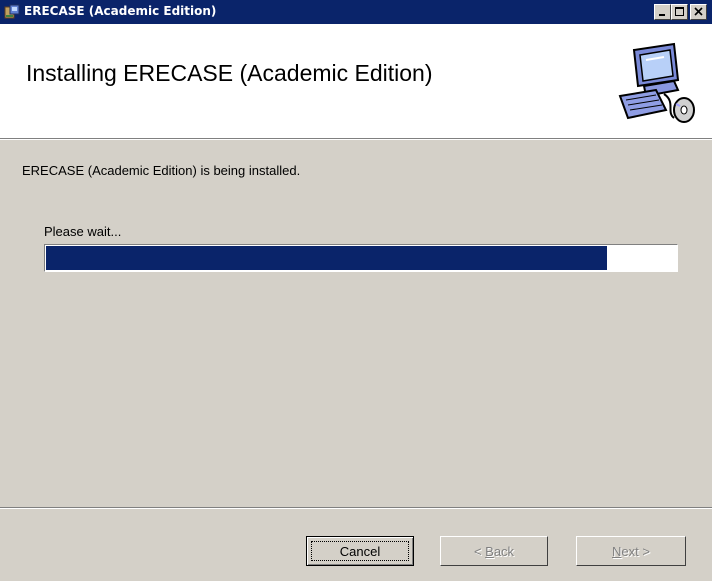 The image size is (712, 581). Describe the element at coordinates (662, 15) in the screenshot. I see `minimize-icon` at that location.